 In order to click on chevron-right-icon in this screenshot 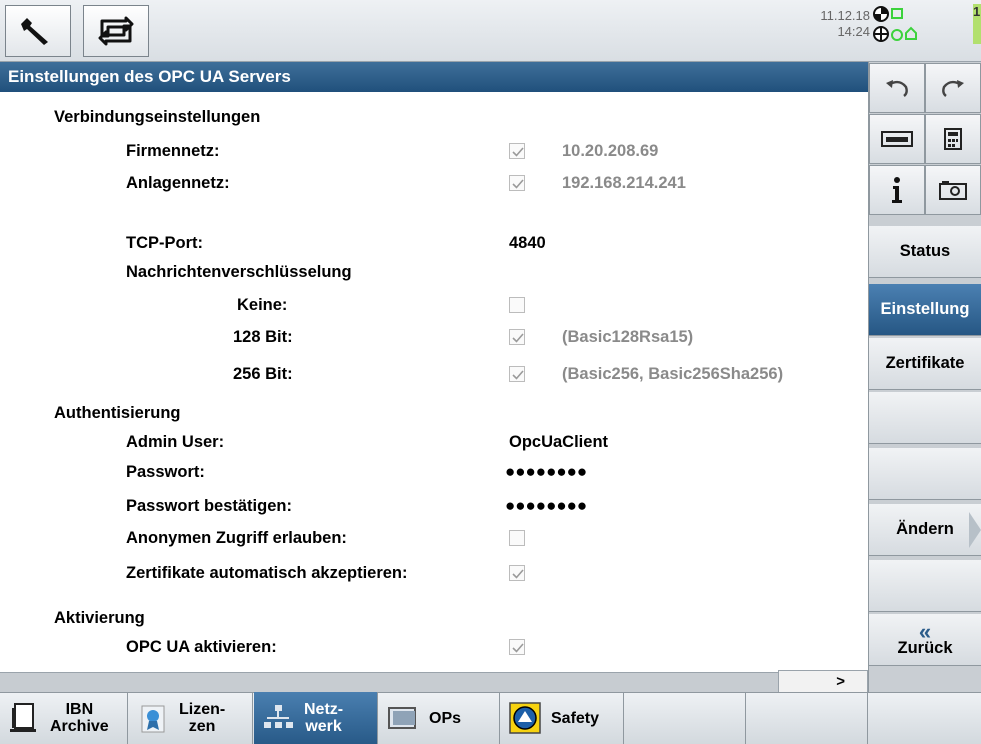, I will do `click(975, 530)`.